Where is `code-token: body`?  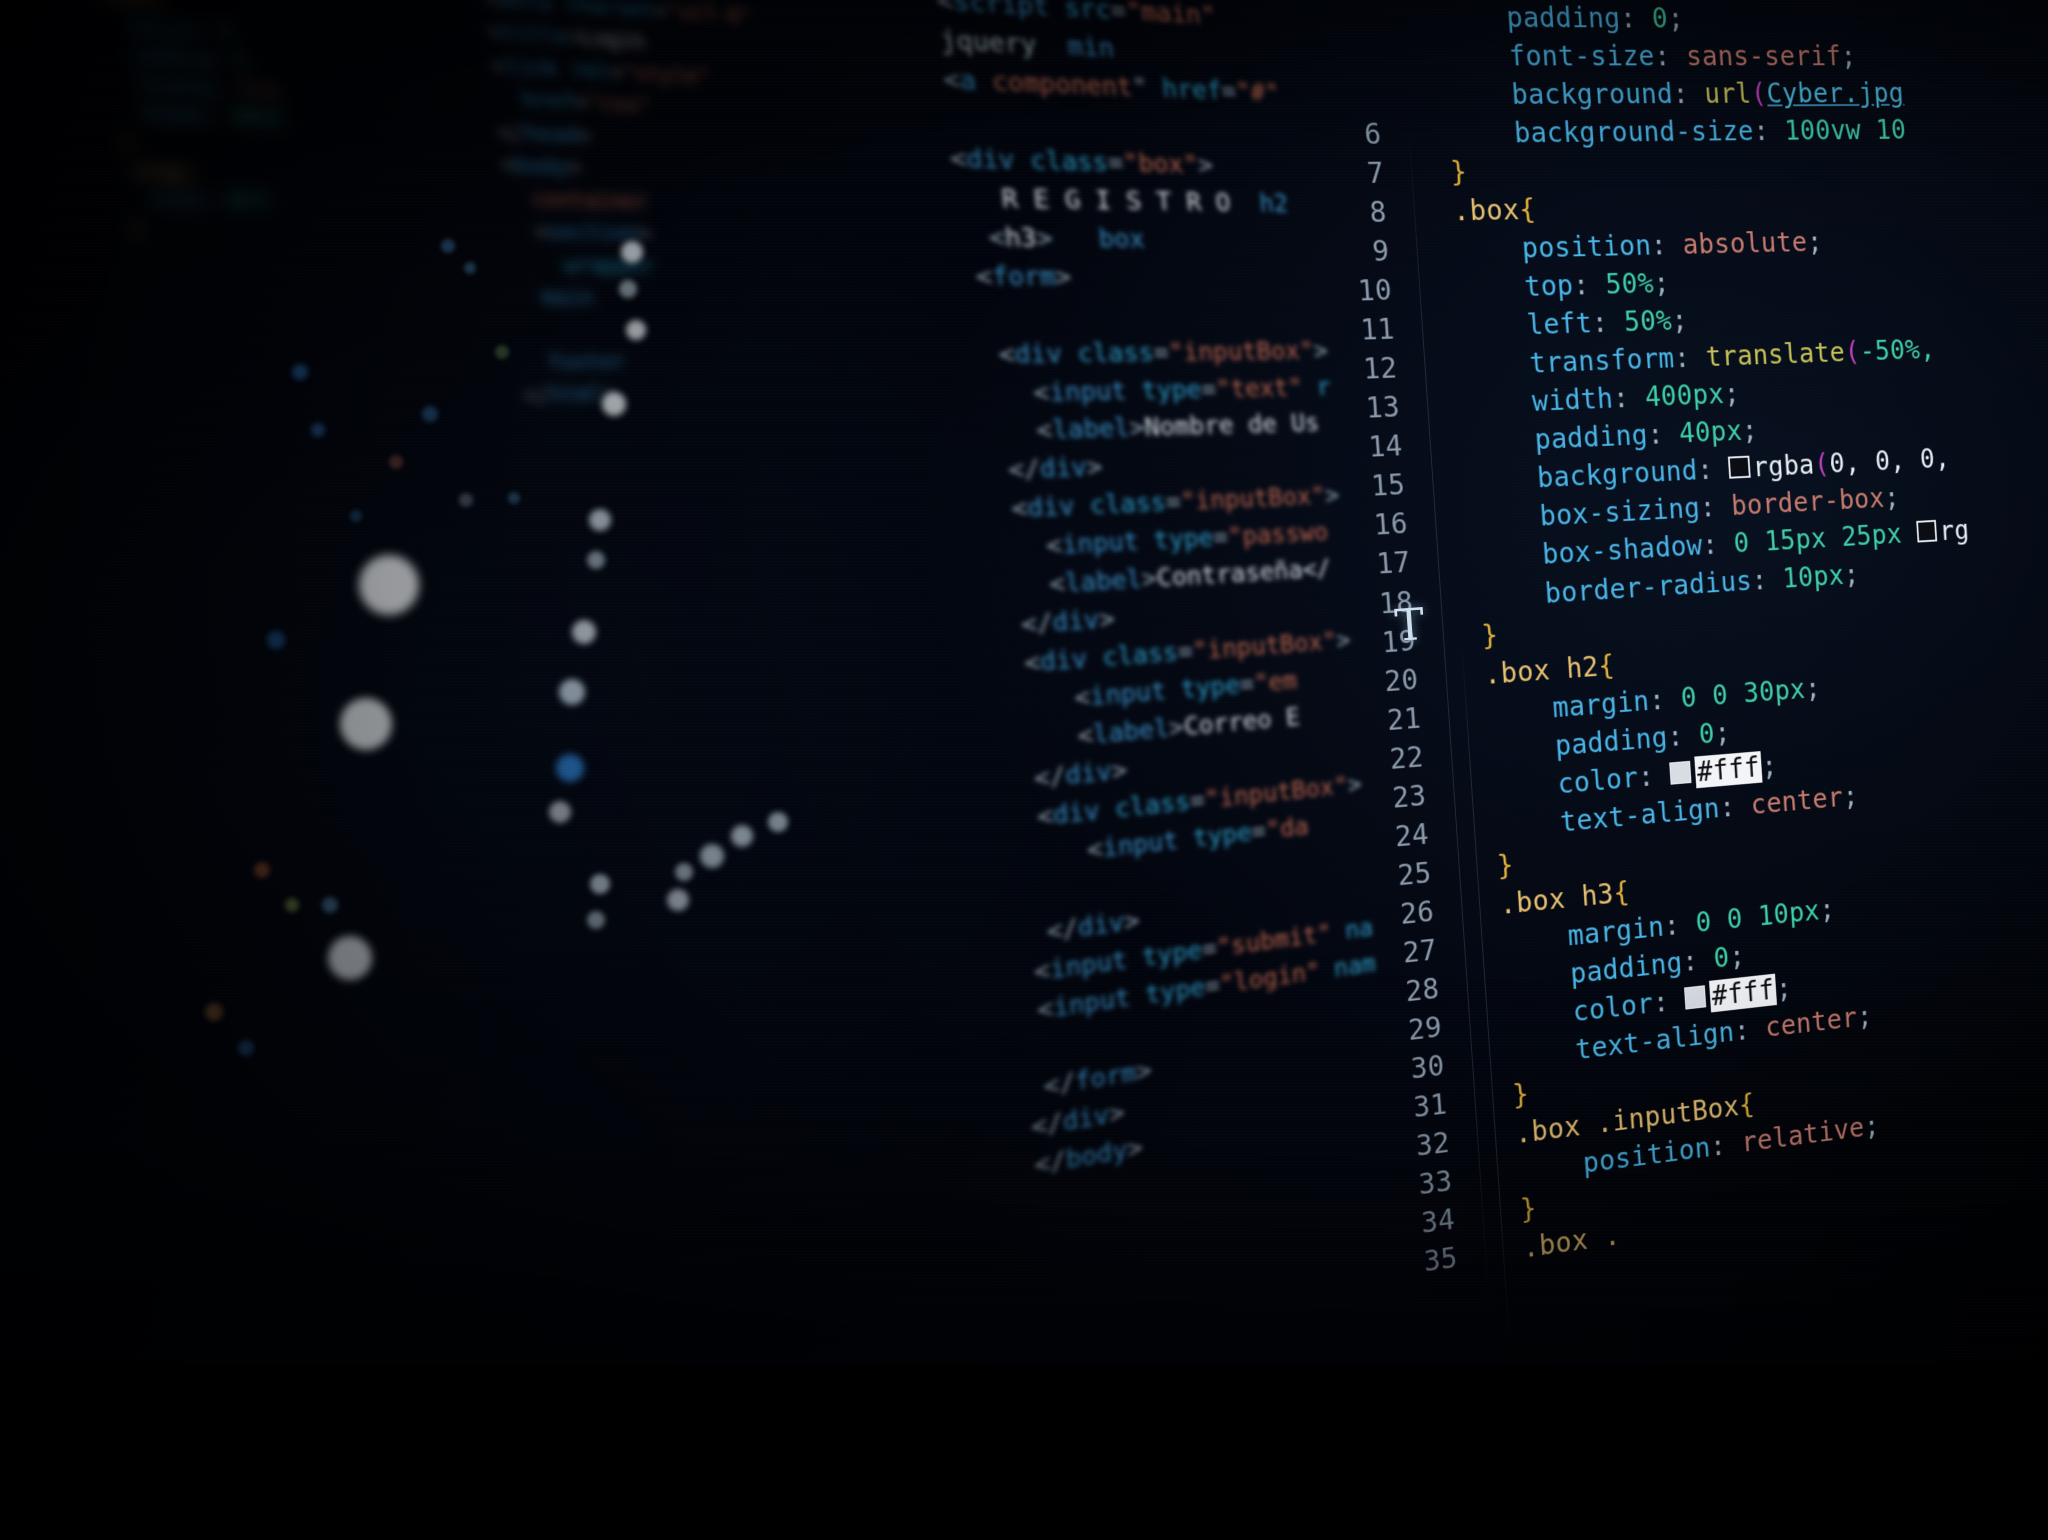
code-token: body is located at coordinates (541, 167).